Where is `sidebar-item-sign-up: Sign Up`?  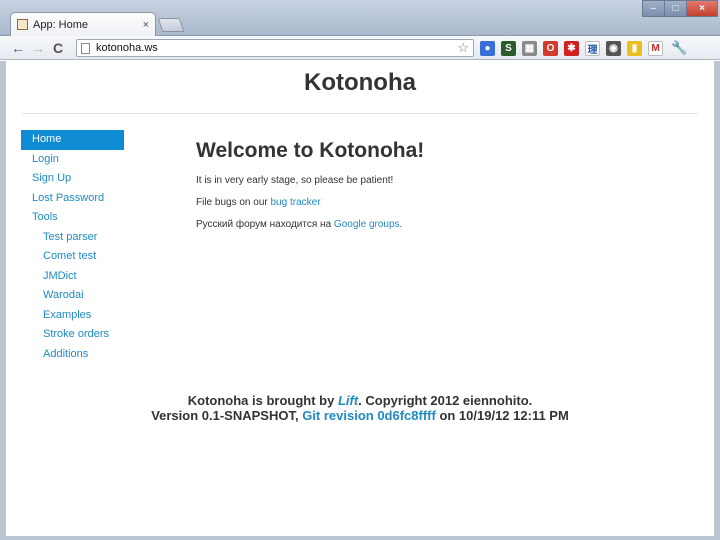
sidebar-item-sign-up: Sign Up is located at coordinates (72, 179).